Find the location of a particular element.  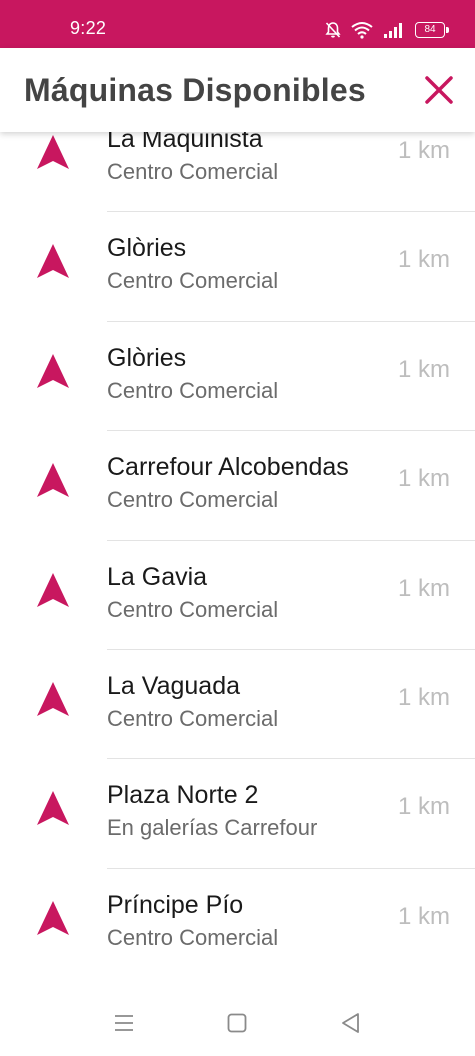

close-button is located at coordinates (439, 90).